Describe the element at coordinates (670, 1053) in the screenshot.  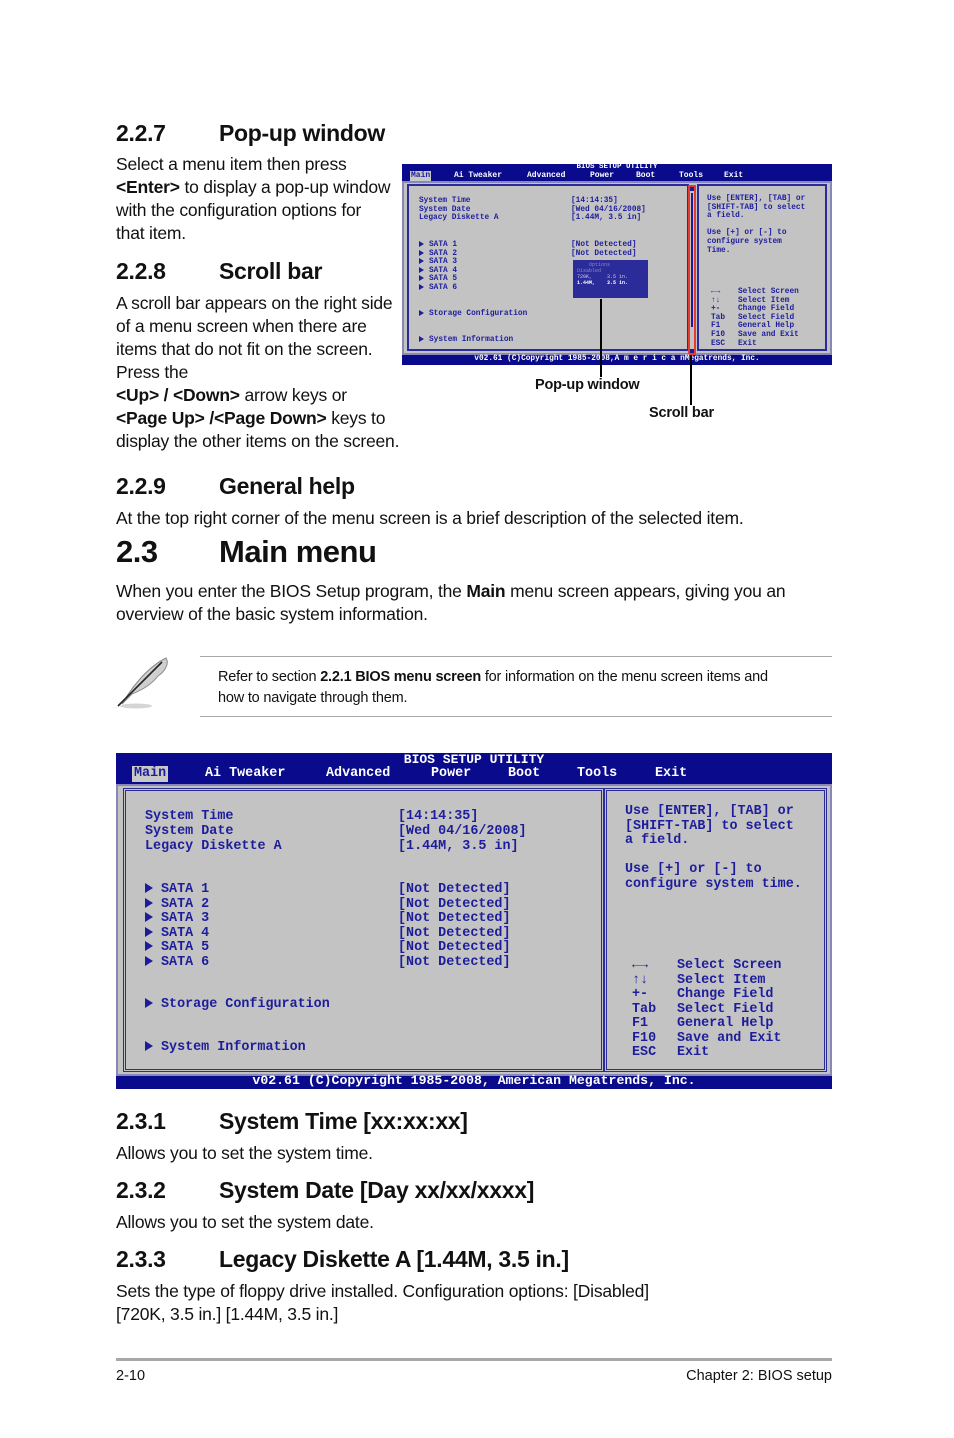
I see `key-legend-row: ESC Exit` at that location.